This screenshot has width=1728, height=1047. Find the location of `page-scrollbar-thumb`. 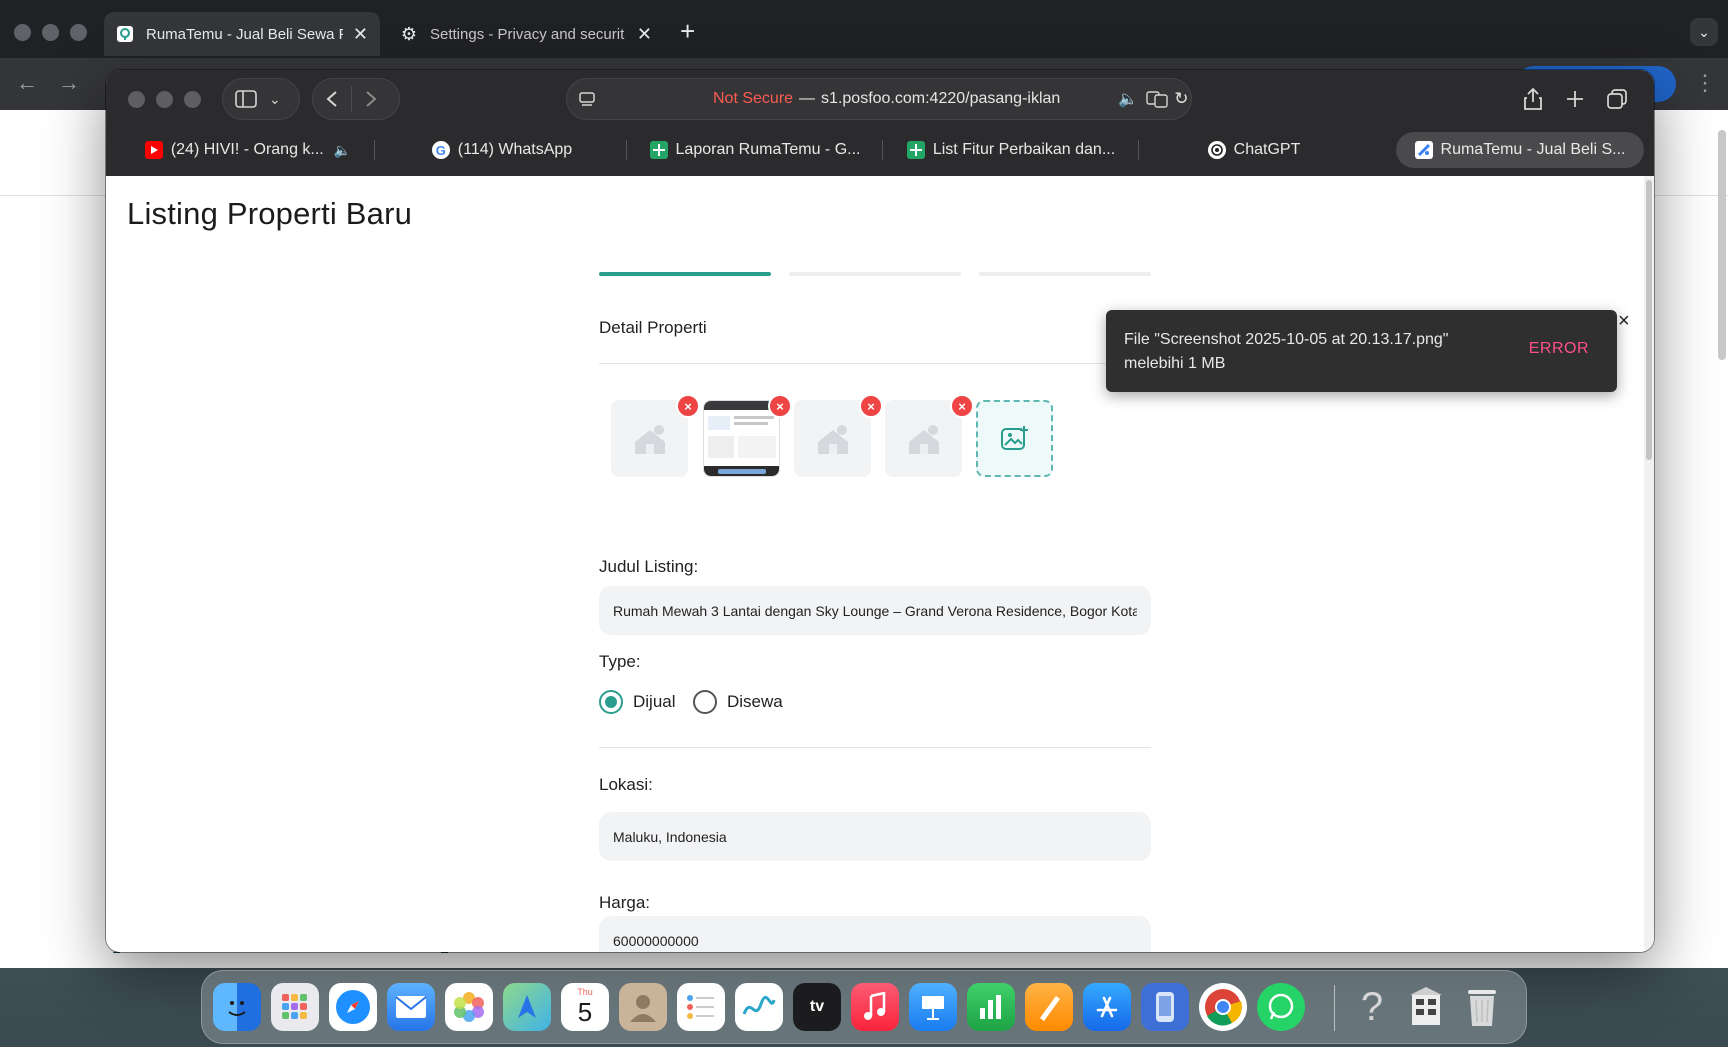

page-scrollbar-thumb is located at coordinates (1649, 320).